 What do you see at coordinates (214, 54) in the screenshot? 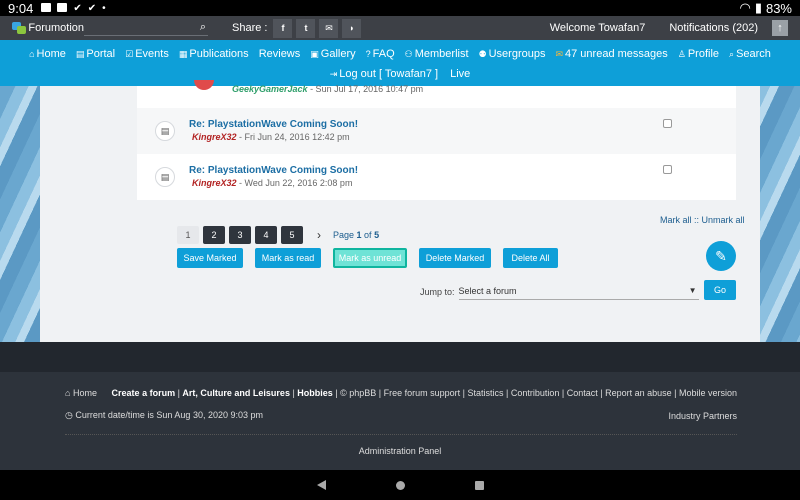
I see `nav-publications: ▦ Publications` at bounding box center [214, 54].